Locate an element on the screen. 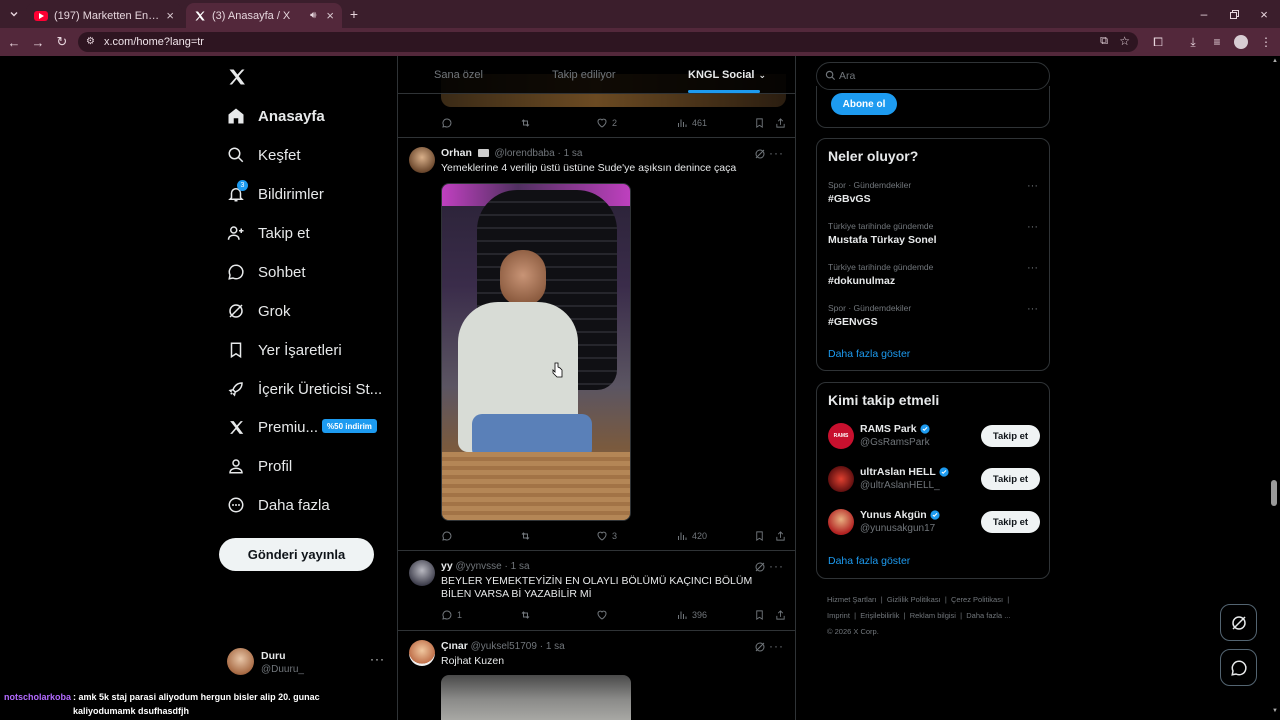 This screenshot has width=1280, height=720. avatar: RAMS is located at coordinates (841, 436).